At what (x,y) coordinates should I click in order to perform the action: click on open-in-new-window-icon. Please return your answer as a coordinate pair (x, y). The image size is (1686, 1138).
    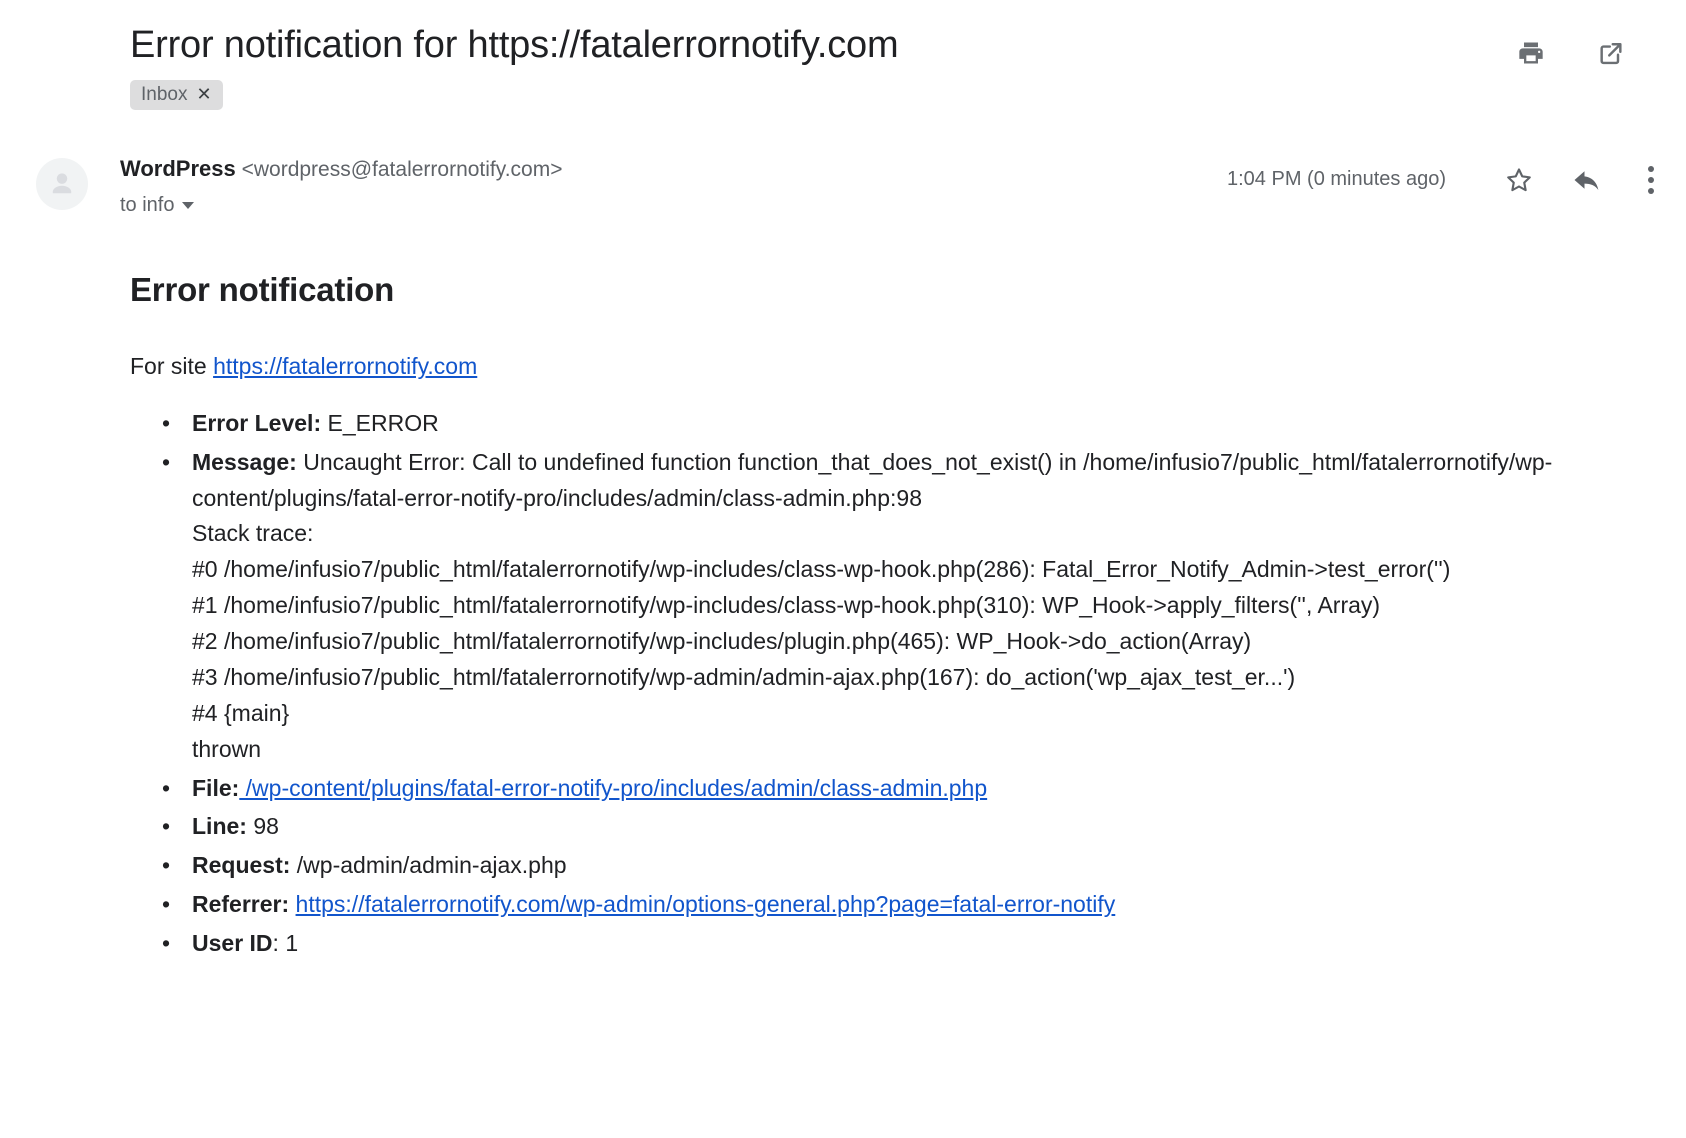
    Looking at the image, I should click on (1611, 53).